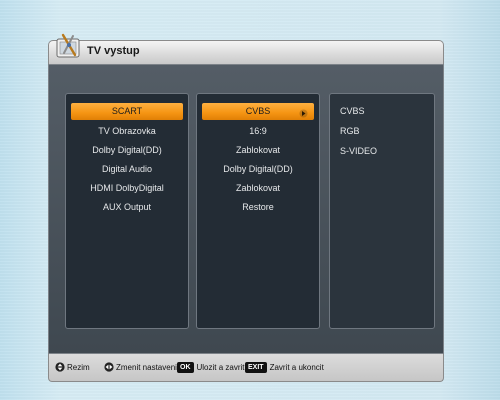 The height and width of the screenshot is (400, 500). I want to click on menu-item-label: TV Obrazovka, so click(127, 131).